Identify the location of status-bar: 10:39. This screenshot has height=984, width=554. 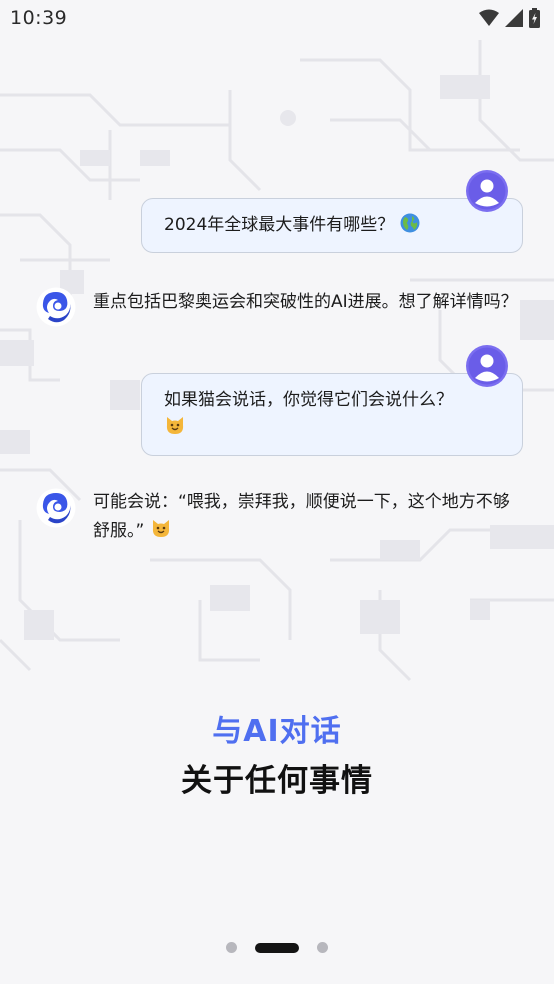
(277, 19).